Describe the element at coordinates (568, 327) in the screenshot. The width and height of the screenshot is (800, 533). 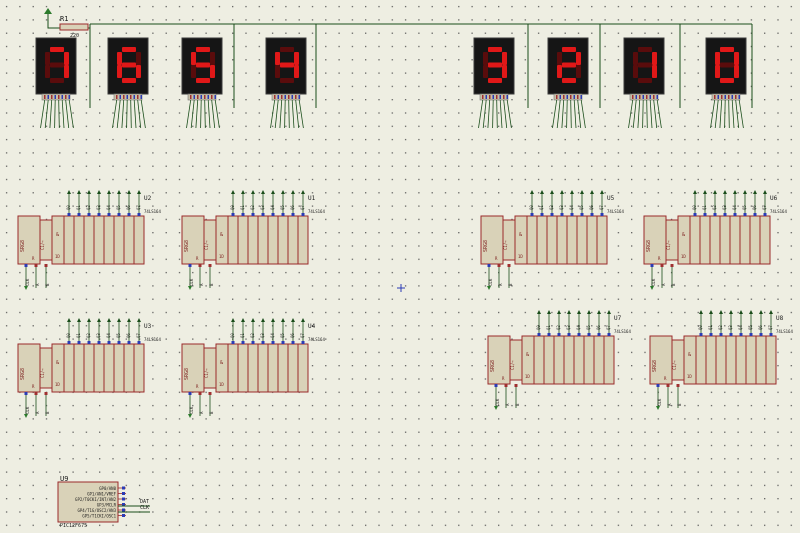
I see `output-pin-label: Q3` at that location.